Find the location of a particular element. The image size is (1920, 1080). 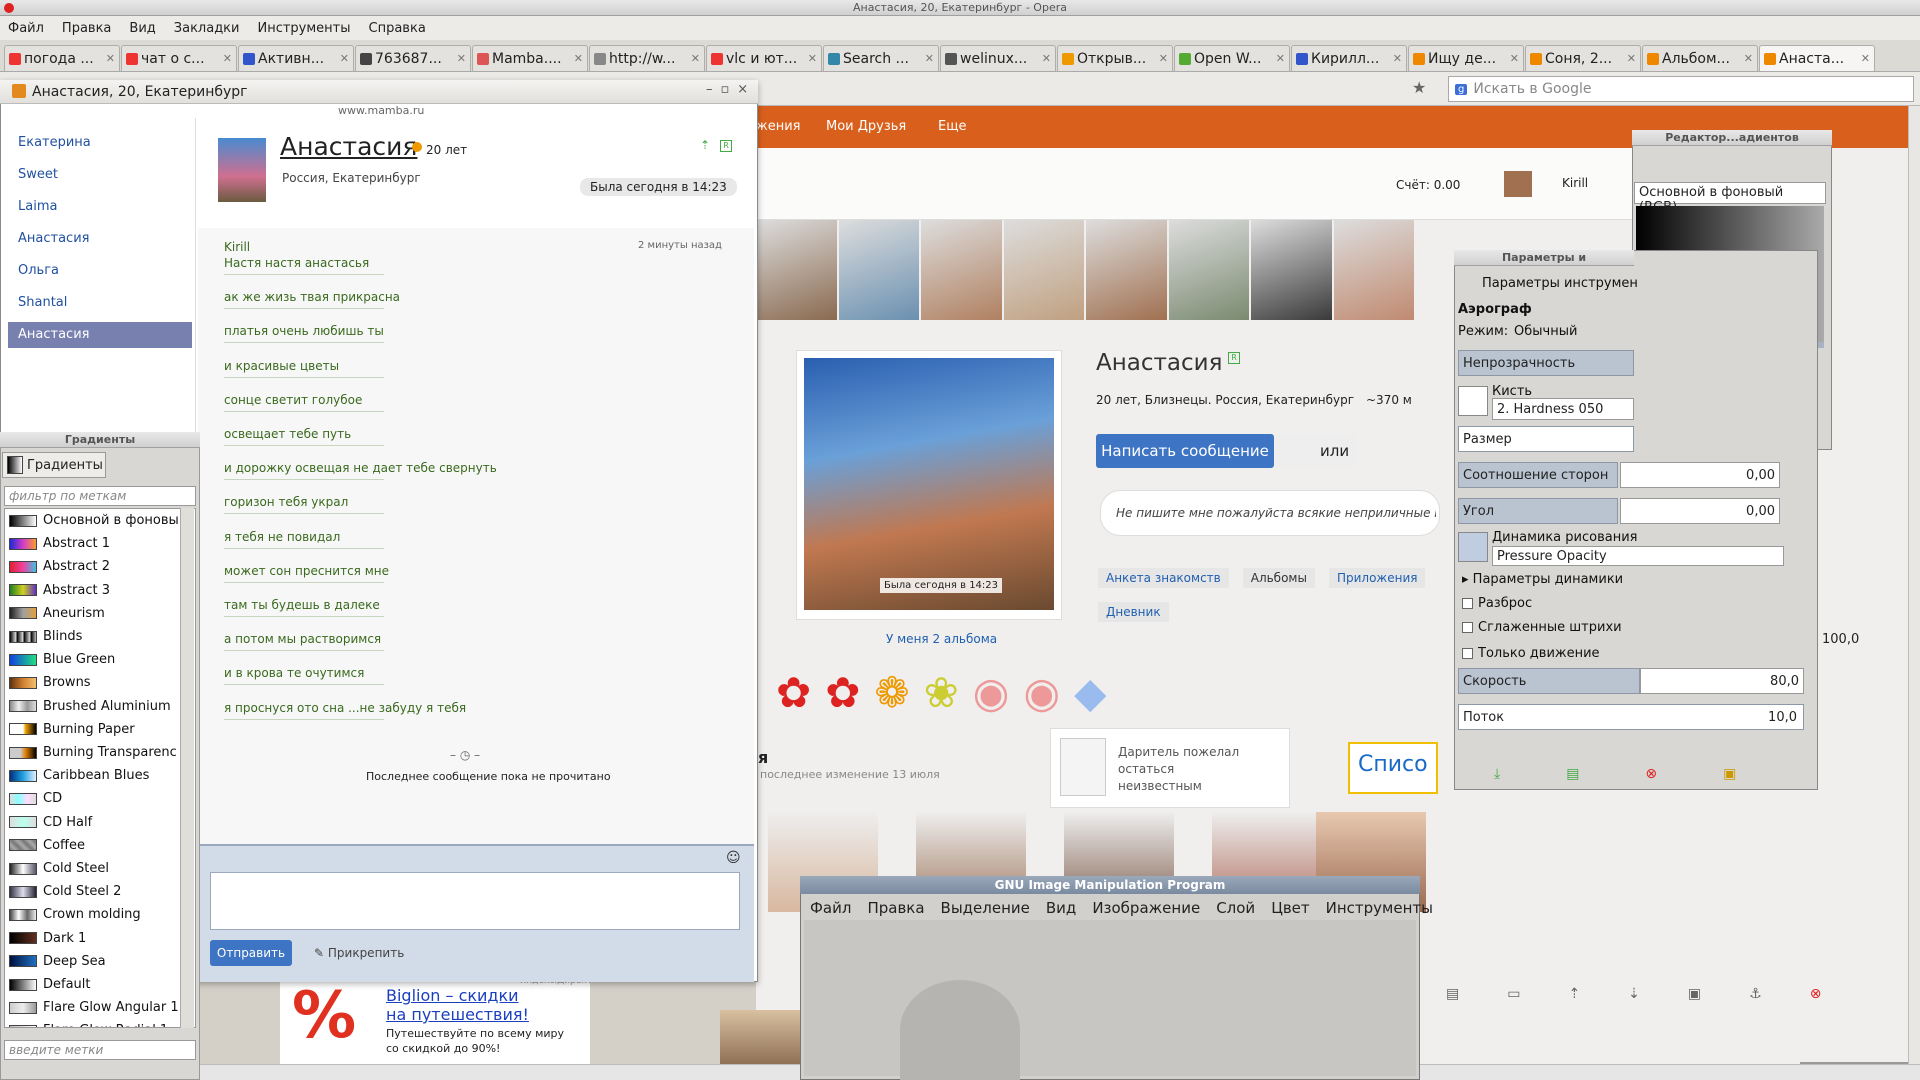

gimp-menu-color: Цвет is located at coordinates (1290, 908).